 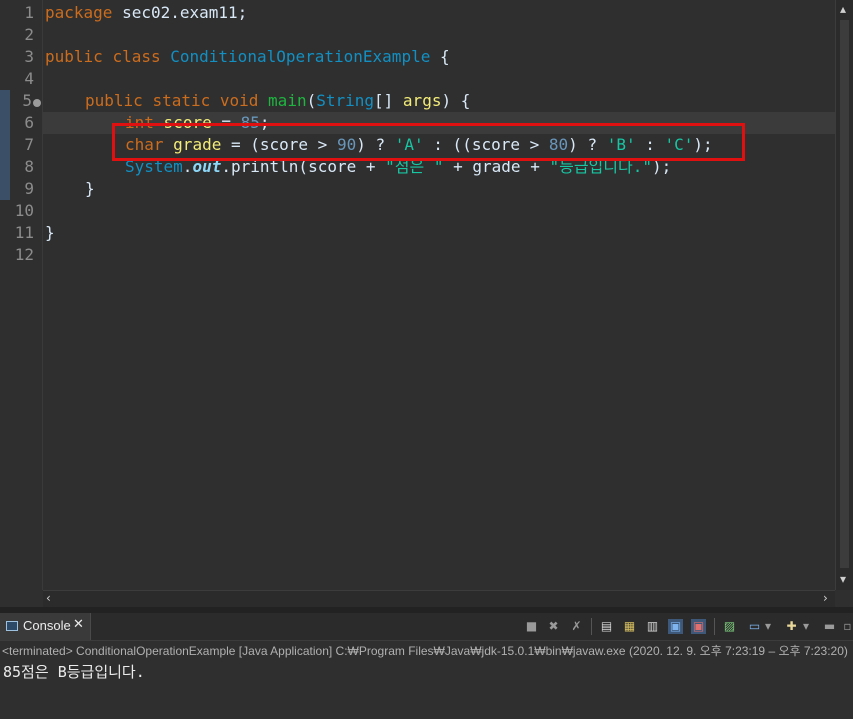 I want to click on remove-launch-icon: ✖, so click(x=553, y=626).